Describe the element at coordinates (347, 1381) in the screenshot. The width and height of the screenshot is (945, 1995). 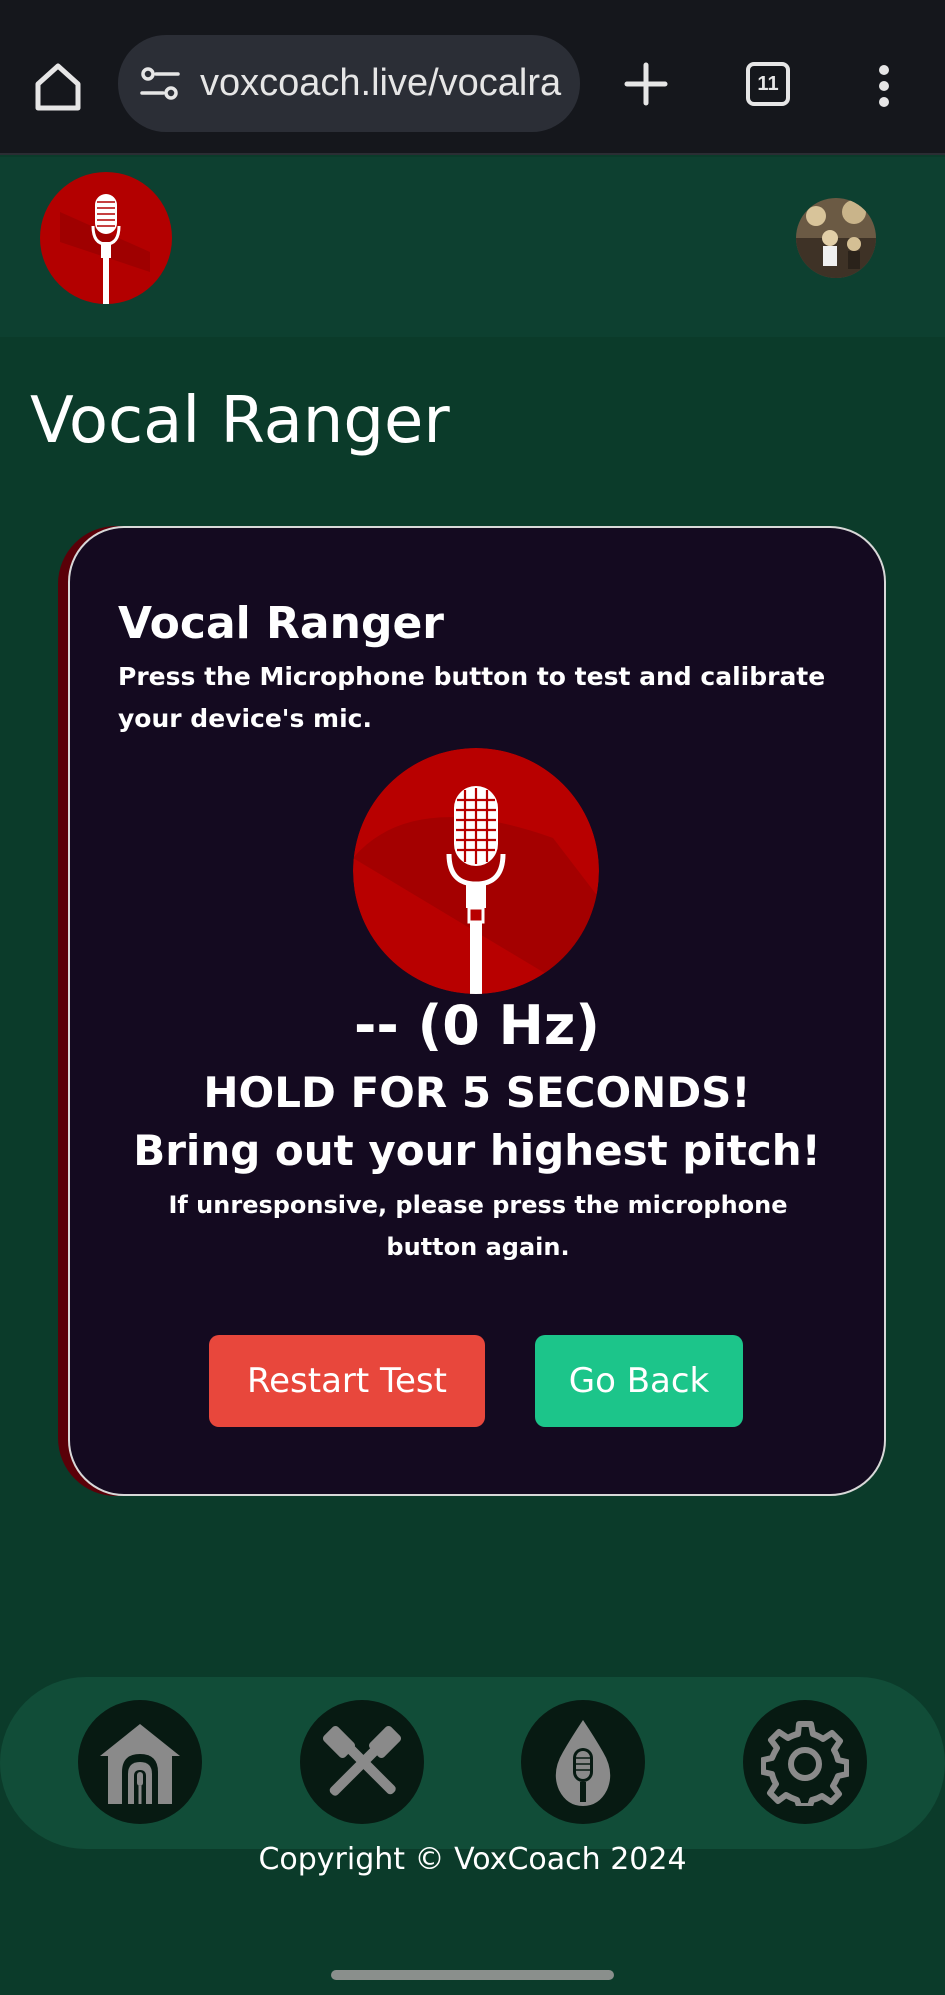
I see `restart-test-button: Restart Test` at that location.